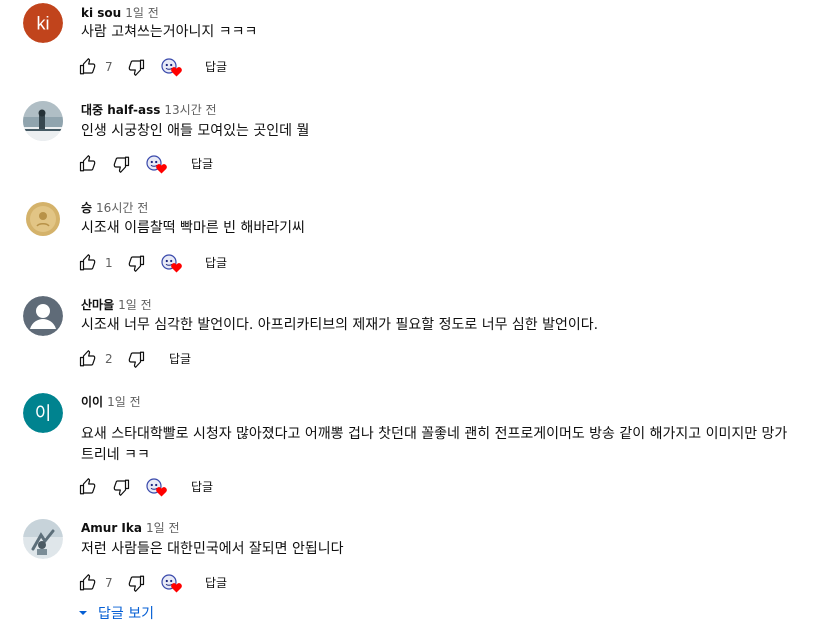 The height and width of the screenshot is (637, 837). Describe the element at coordinates (97, 305) in the screenshot. I see `author-name: 산마을` at that location.